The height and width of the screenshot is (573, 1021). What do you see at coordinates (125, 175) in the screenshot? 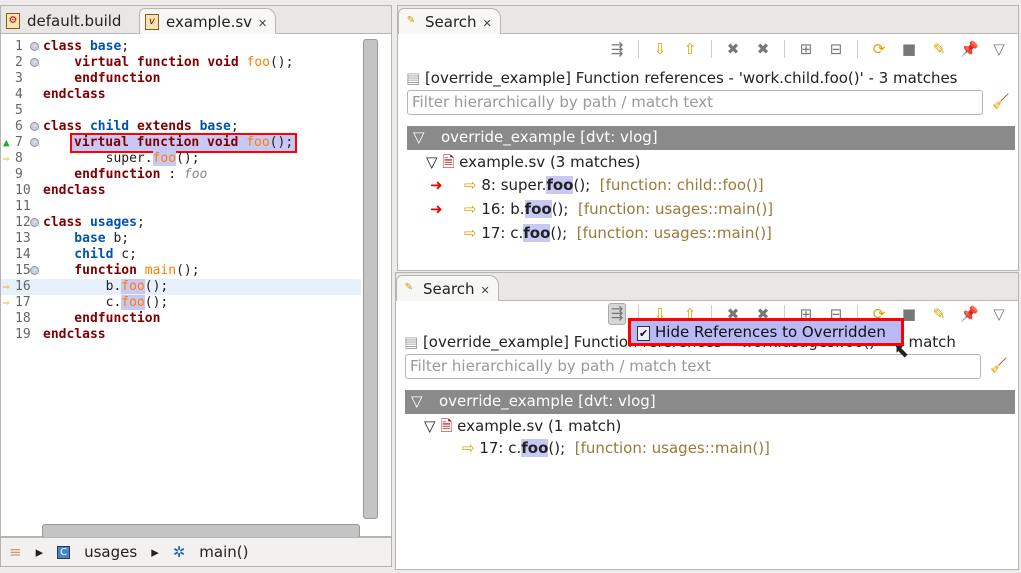
I see `code-text: endfunction : foo` at bounding box center [125, 175].